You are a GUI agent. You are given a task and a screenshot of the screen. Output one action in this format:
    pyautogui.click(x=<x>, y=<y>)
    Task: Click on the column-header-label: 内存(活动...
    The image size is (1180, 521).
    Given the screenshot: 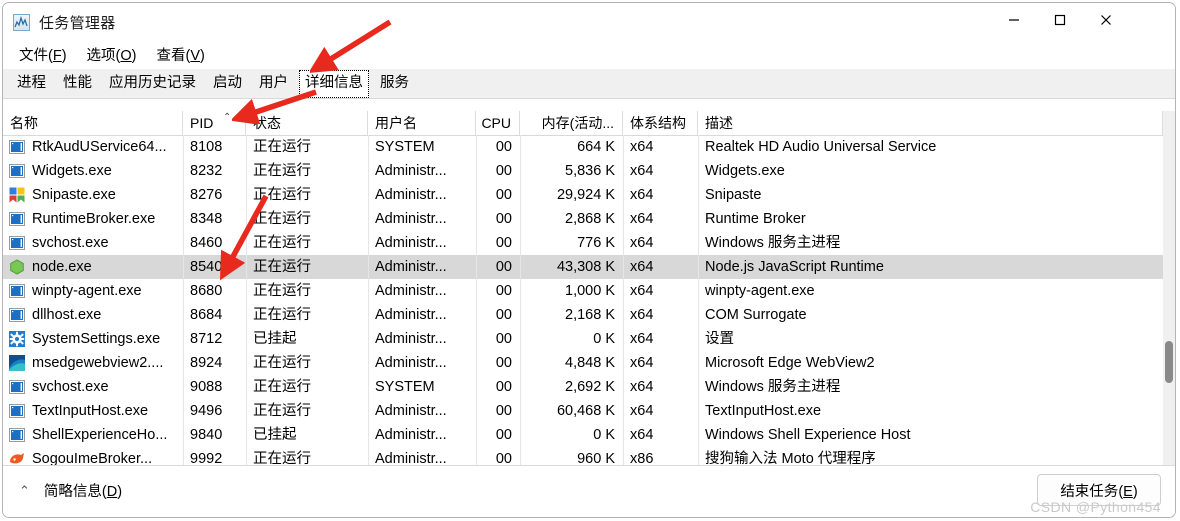 What is the action you would take?
    pyautogui.click(x=577, y=123)
    